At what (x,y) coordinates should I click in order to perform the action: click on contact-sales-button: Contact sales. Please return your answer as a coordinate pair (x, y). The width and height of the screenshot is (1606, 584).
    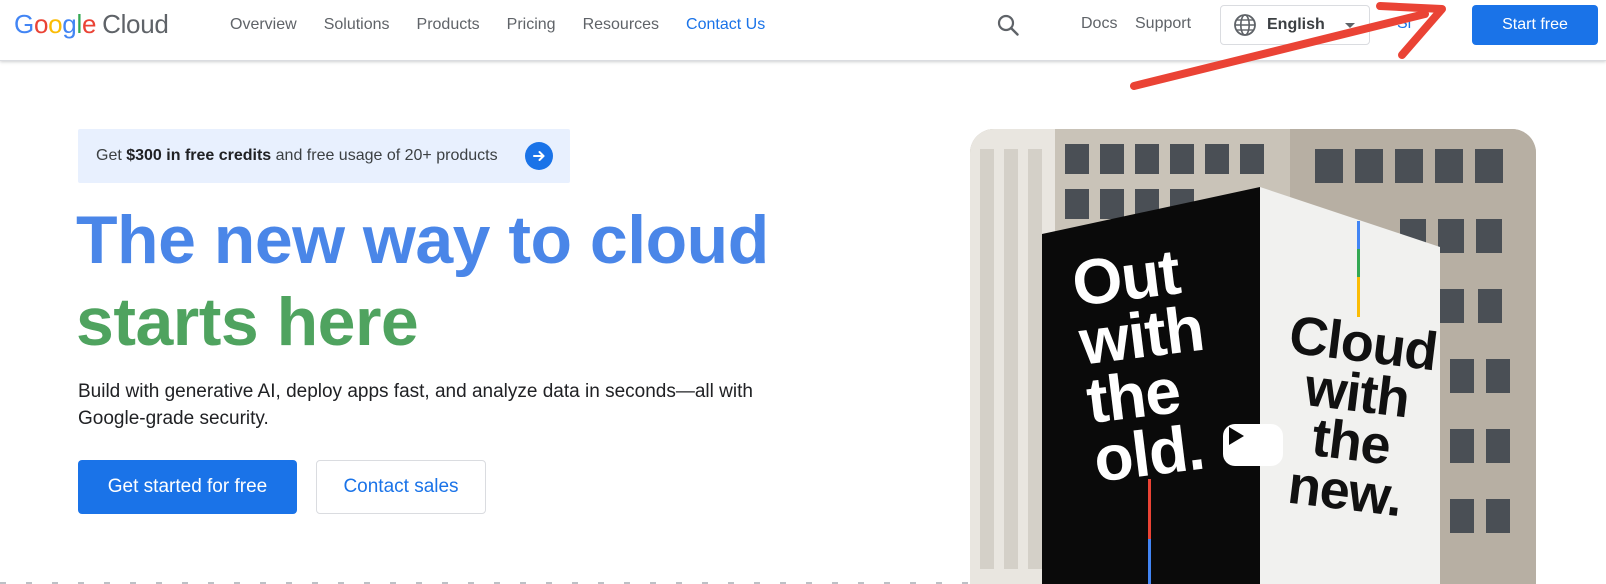
    Looking at the image, I should click on (401, 487).